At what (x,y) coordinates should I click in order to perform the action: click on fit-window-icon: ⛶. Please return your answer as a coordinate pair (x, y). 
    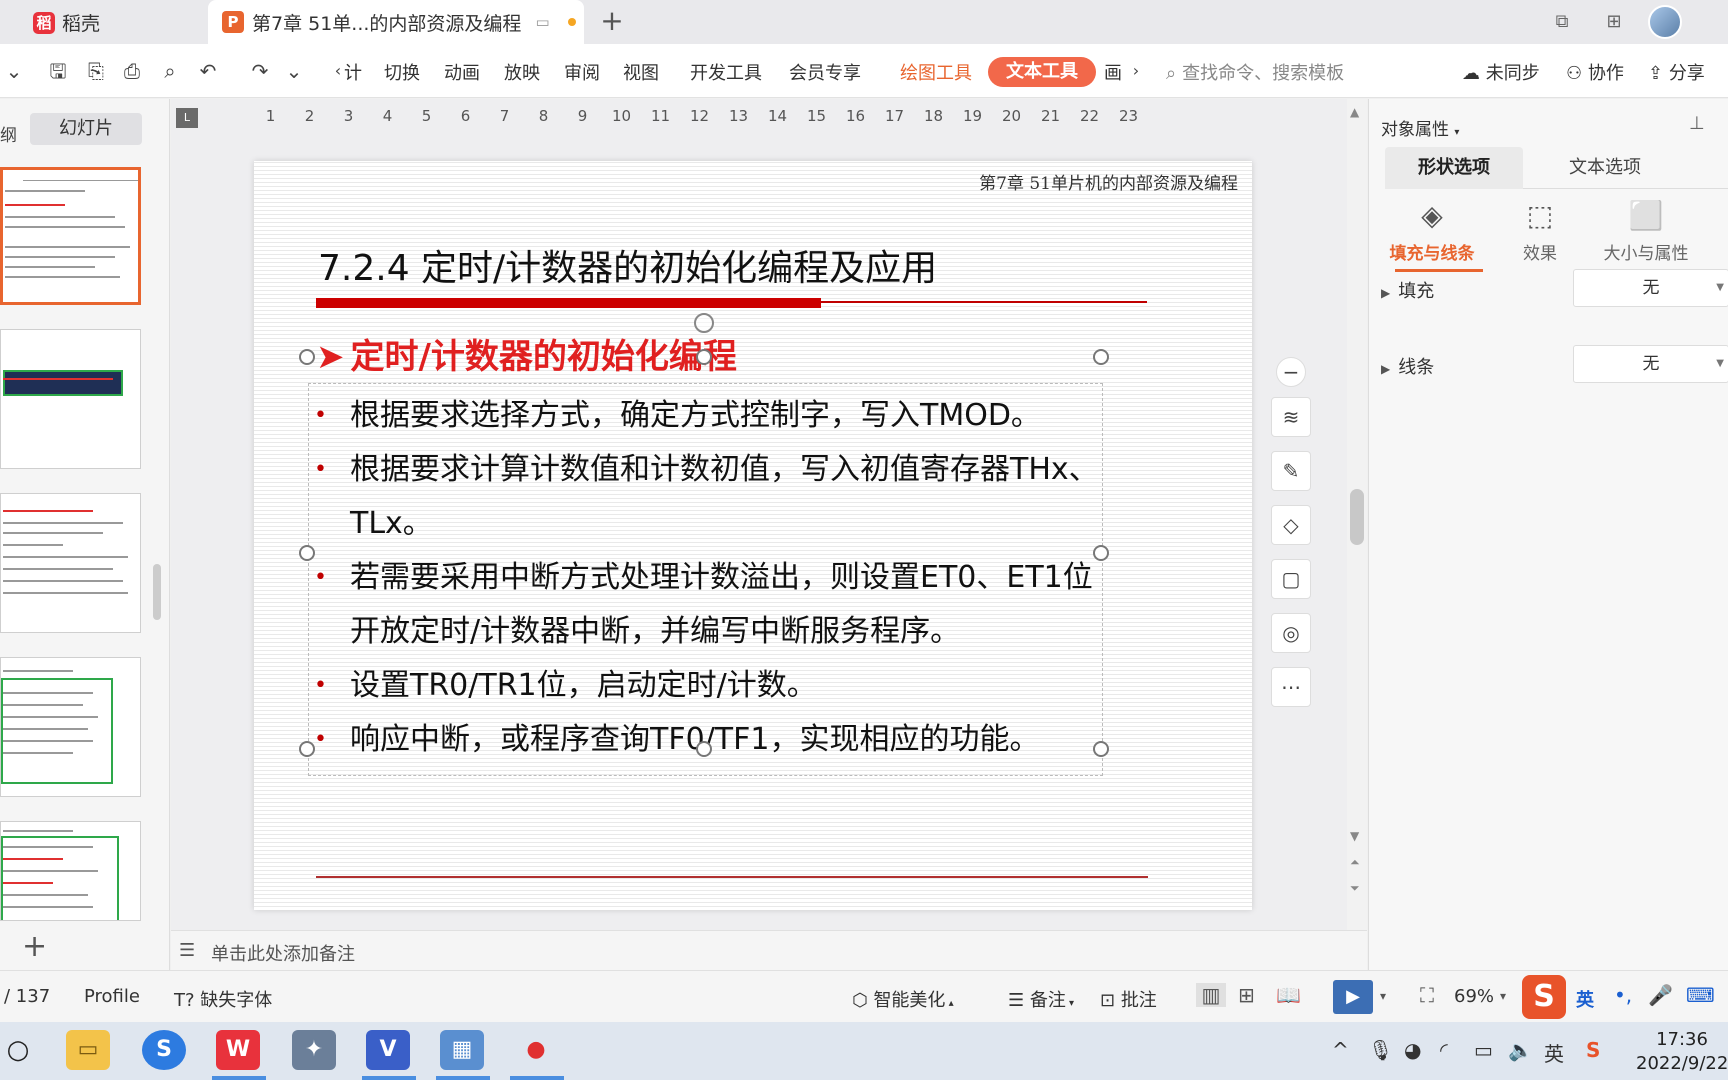
    Looking at the image, I should click on (1427, 995).